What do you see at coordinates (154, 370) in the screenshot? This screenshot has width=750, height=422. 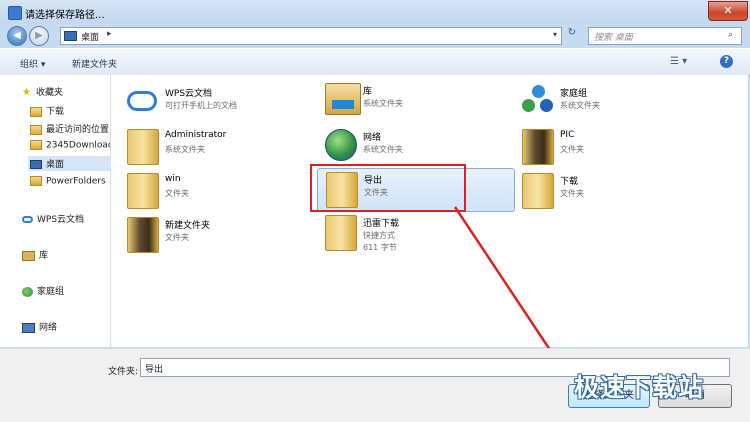 I see `folder-input-value: 导出` at bounding box center [154, 370].